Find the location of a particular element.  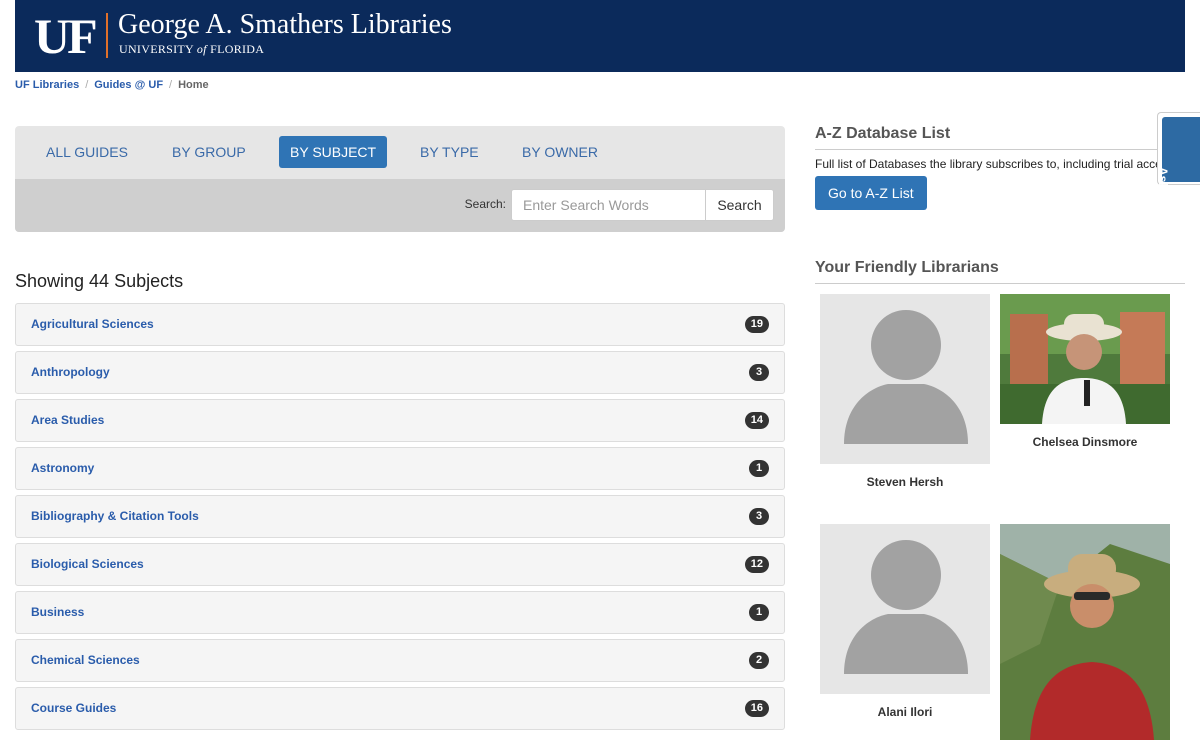

az-divider is located at coordinates (1000, 149).